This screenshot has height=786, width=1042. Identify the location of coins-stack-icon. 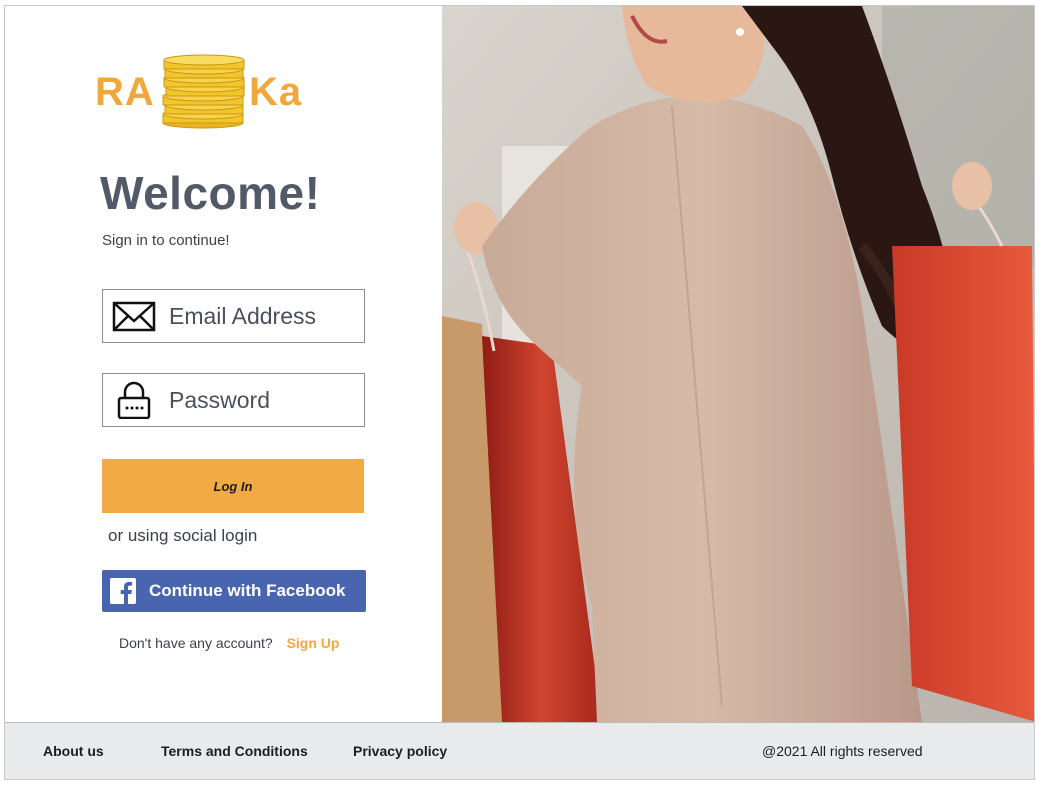
(203, 91).